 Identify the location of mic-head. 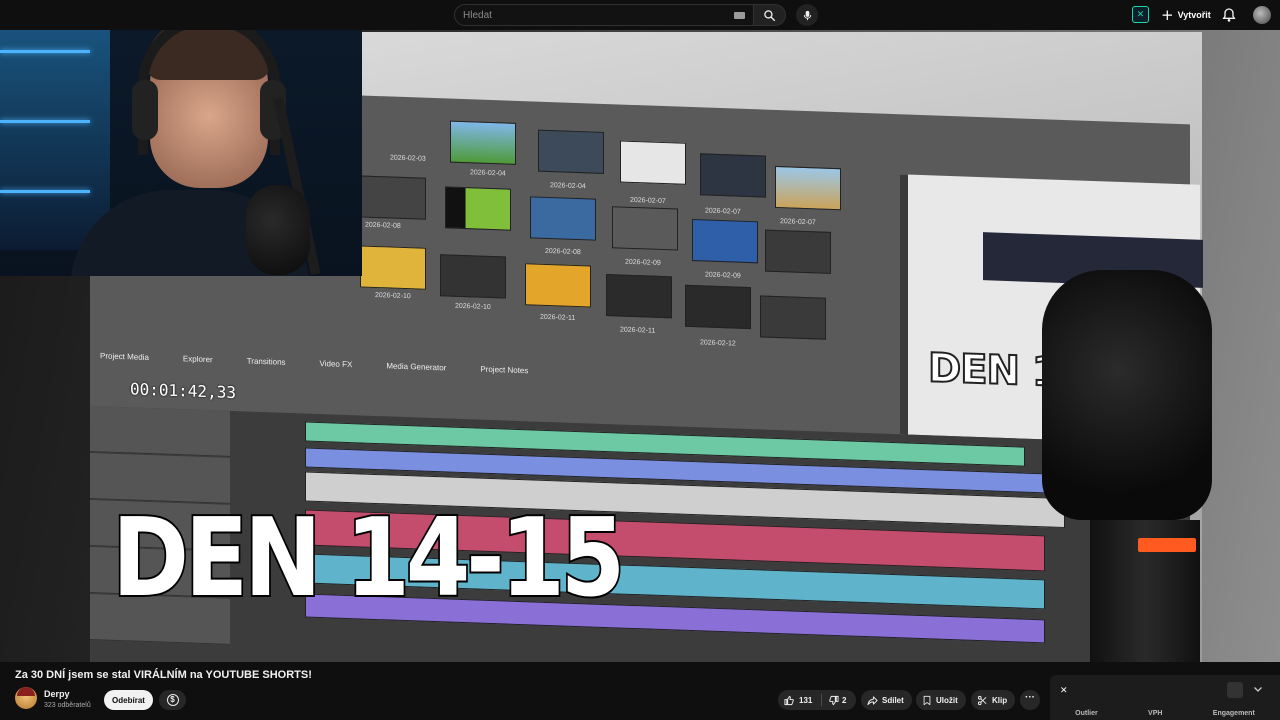
(1127, 395).